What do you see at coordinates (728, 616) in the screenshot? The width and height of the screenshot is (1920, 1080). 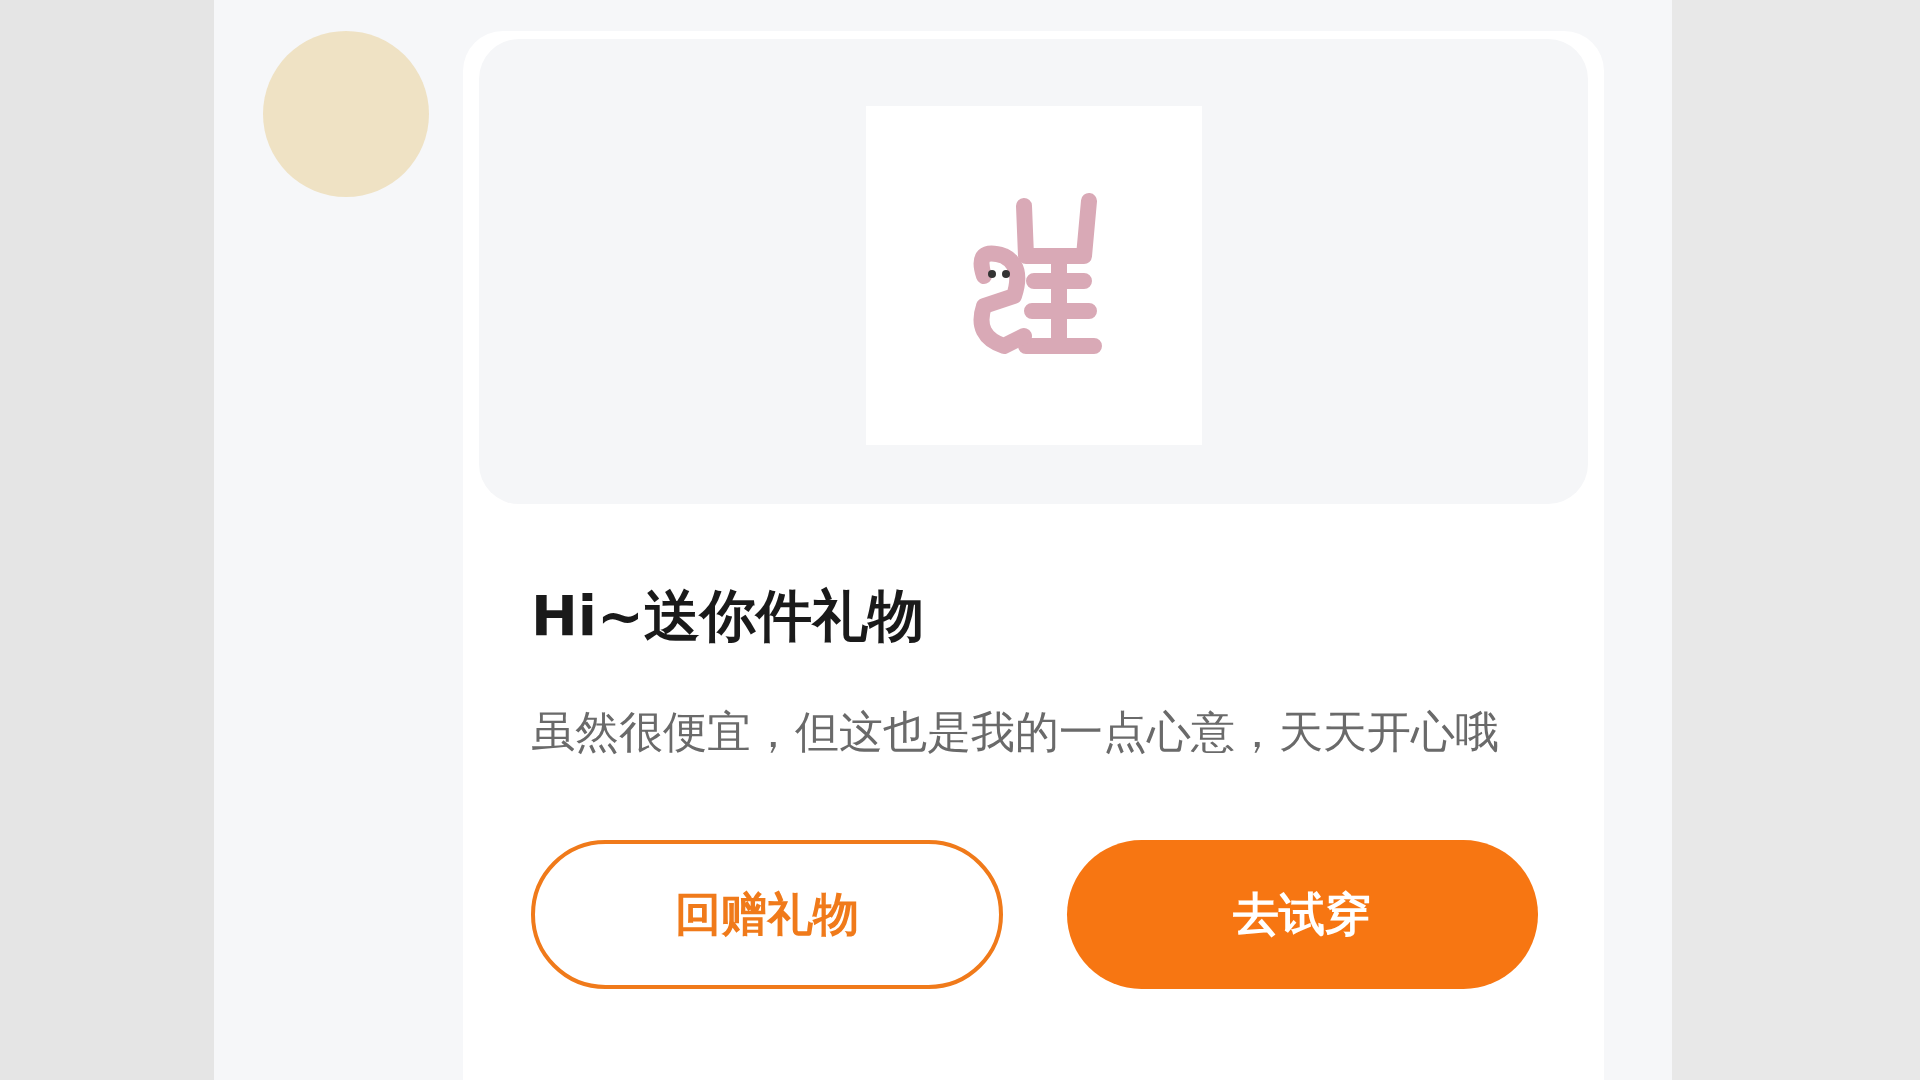 I see `message-title: Hi~送你件礼物` at bounding box center [728, 616].